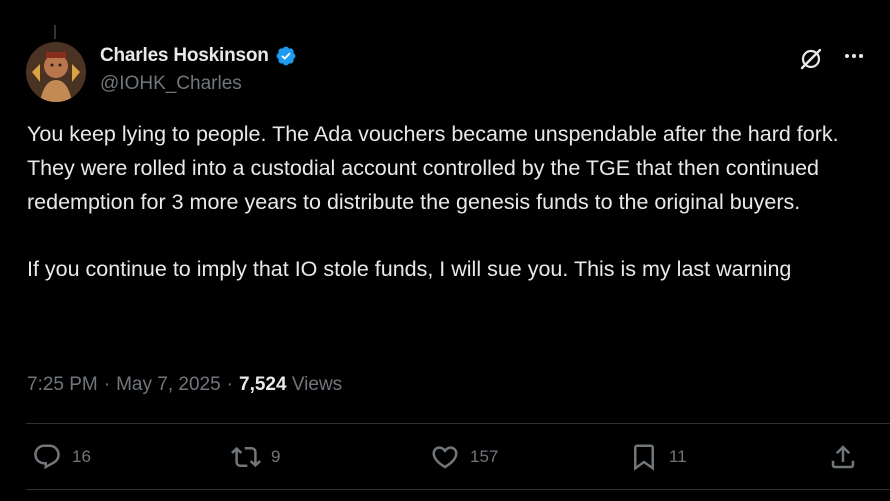 The image size is (890, 501). I want to click on tweet-actions: 16 9 157 11, so click(445, 457).